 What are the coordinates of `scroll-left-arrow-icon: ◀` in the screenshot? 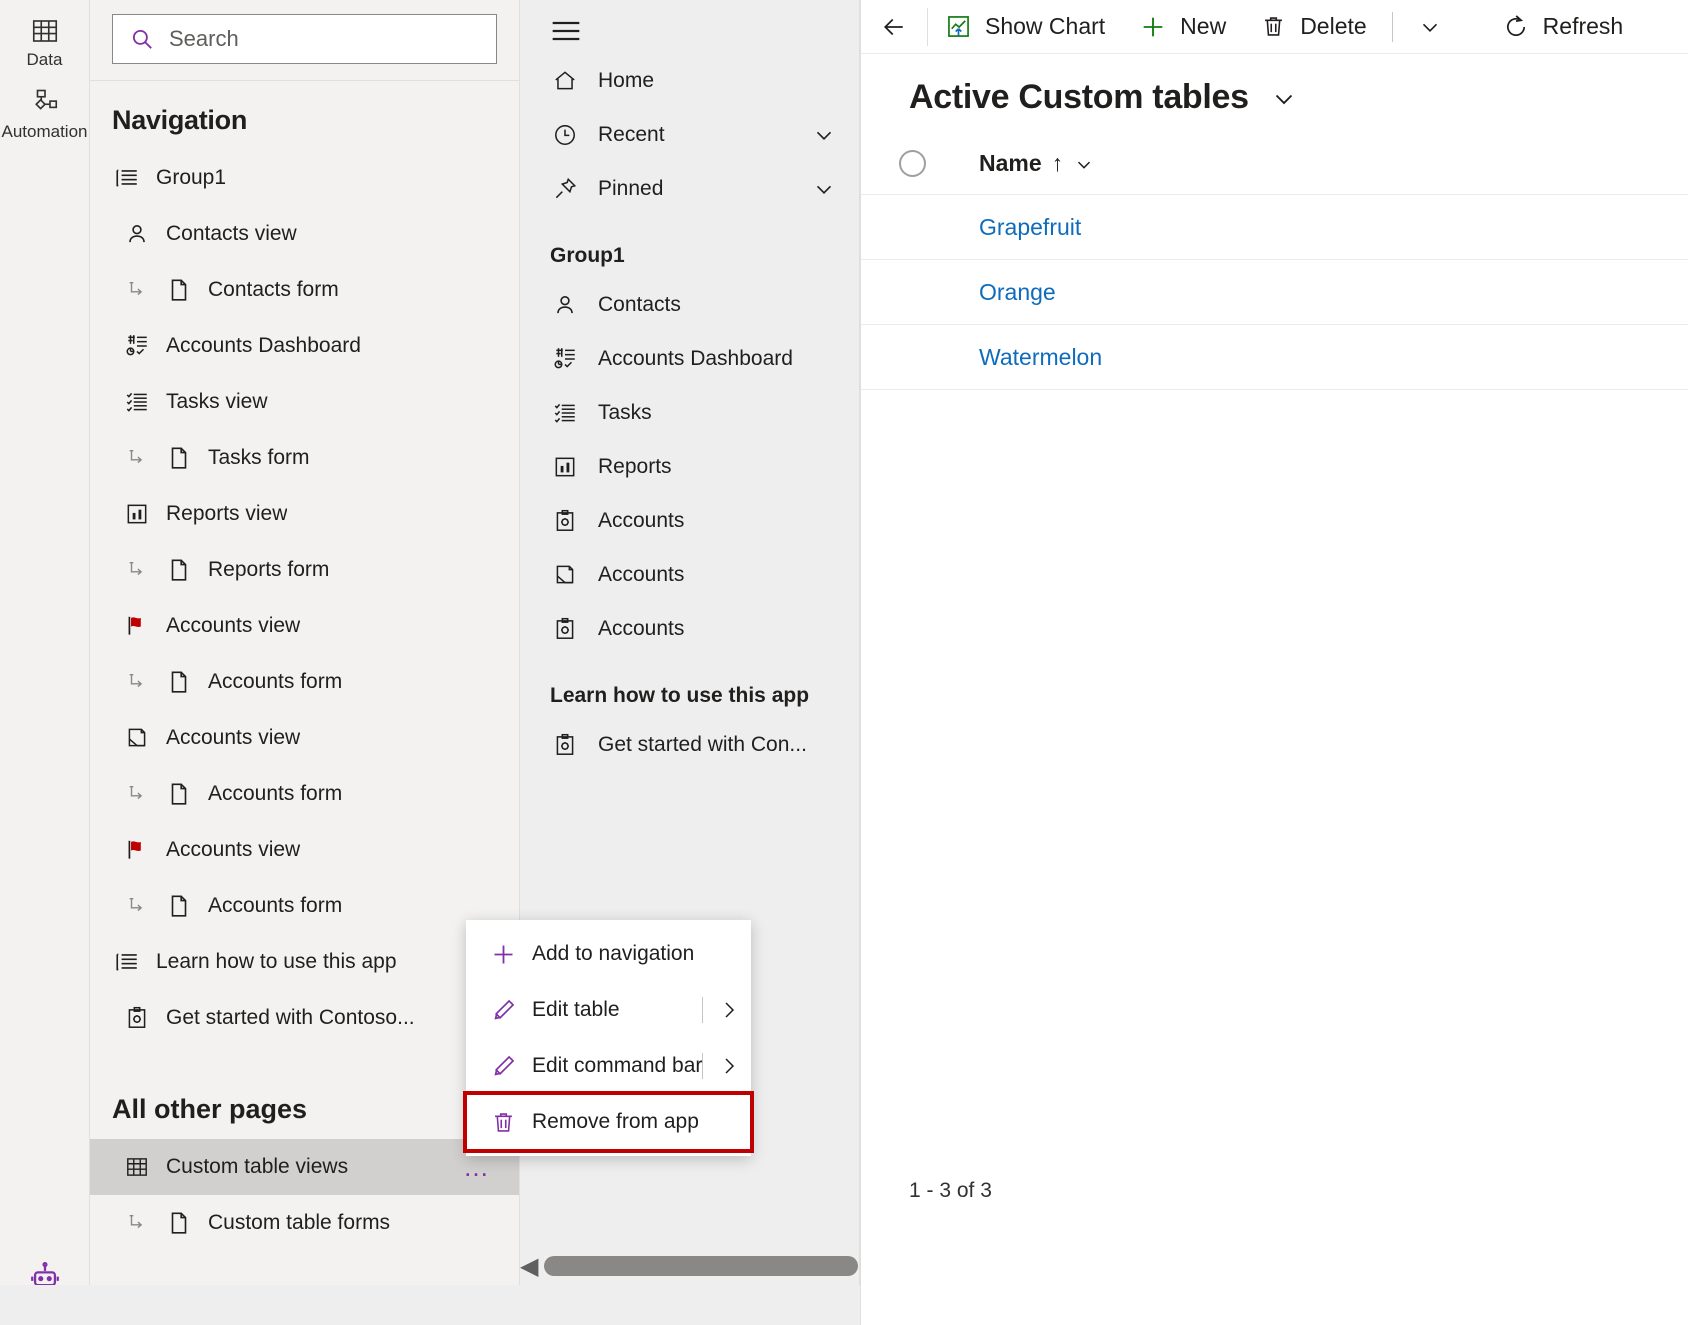 It's located at (529, 1266).